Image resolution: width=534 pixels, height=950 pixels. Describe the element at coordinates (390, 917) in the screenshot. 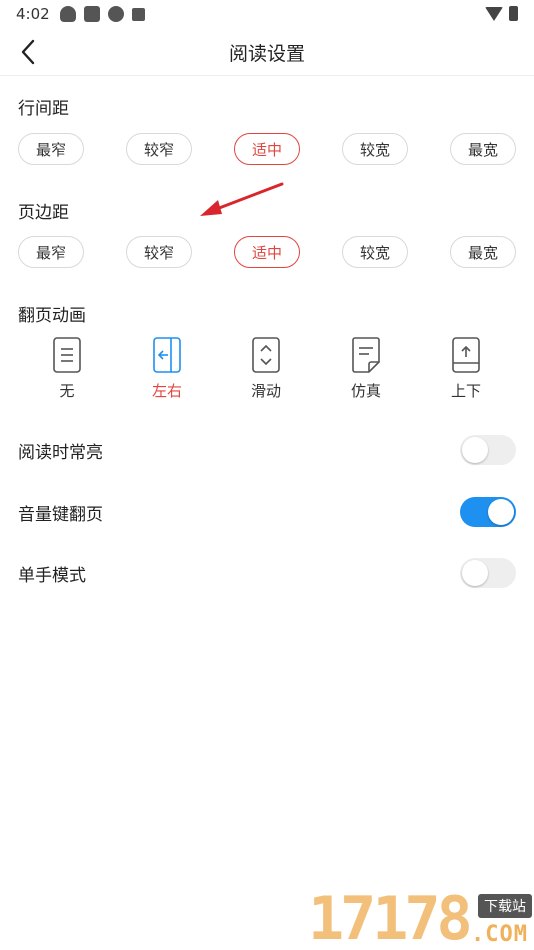

I see `watermark-number: 17178` at that location.